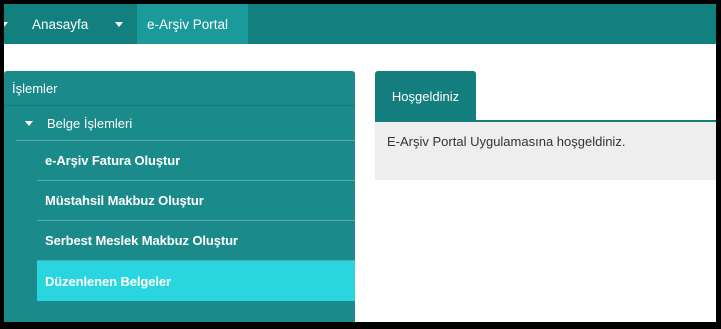  Describe the element at coordinates (90, 123) in the screenshot. I see `sidebar-group-label: Belge İşlemleri` at that location.